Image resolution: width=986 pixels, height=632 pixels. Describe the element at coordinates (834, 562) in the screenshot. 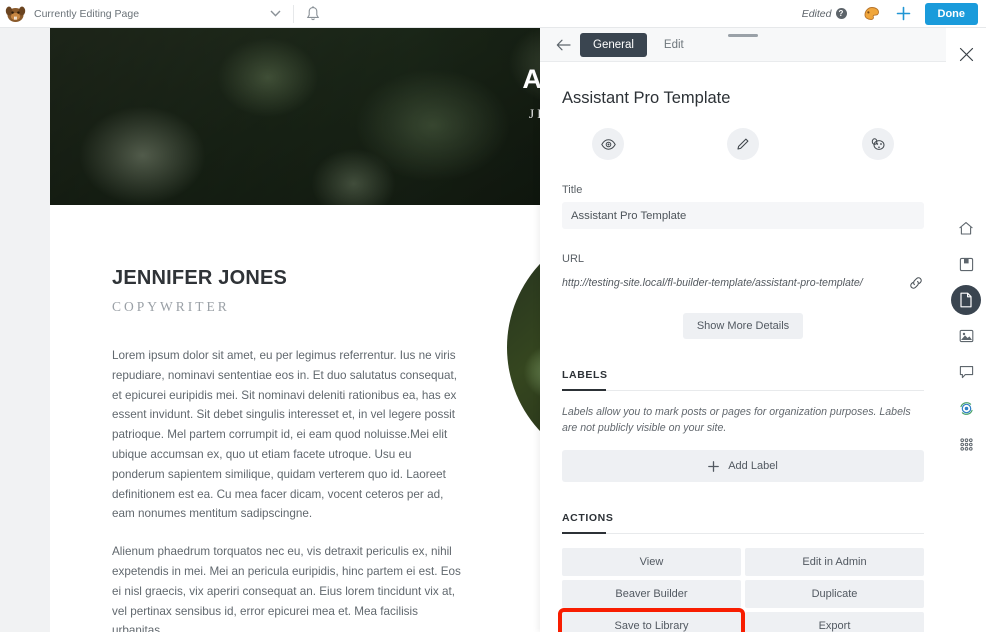

I see `action-edit-in-admin-button: Edit in Admin` at that location.